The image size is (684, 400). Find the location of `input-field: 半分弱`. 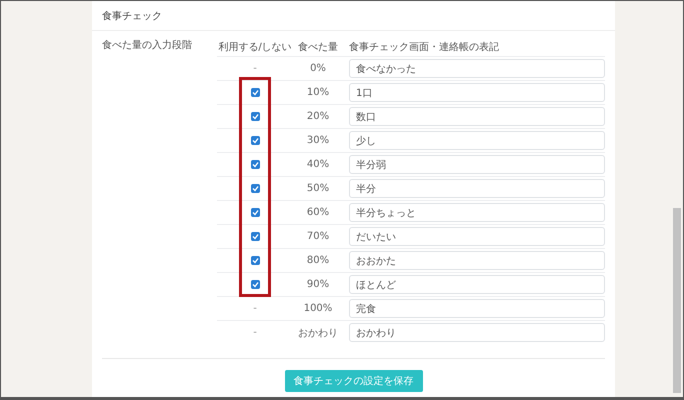

input-field: 半分弱 is located at coordinates (477, 164).